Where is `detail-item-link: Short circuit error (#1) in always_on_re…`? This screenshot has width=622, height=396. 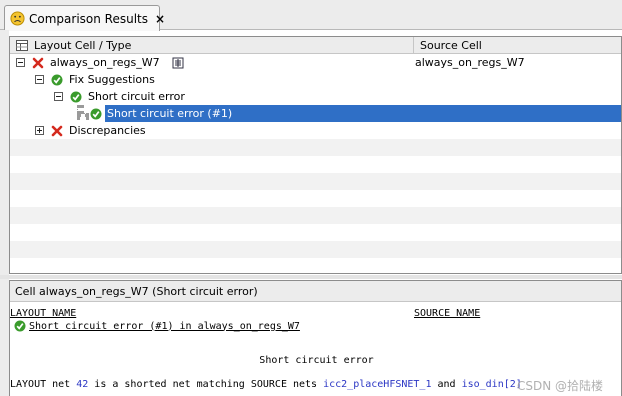
detail-item-link: Short circuit error (#1) in always_on_re… is located at coordinates (164, 326).